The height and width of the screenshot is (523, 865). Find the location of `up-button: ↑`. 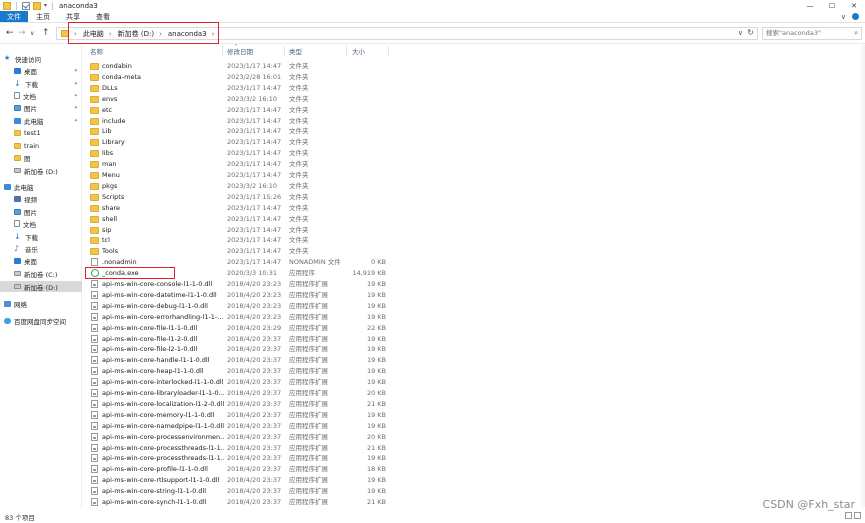

up-button: ↑ is located at coordinates (46, 33).